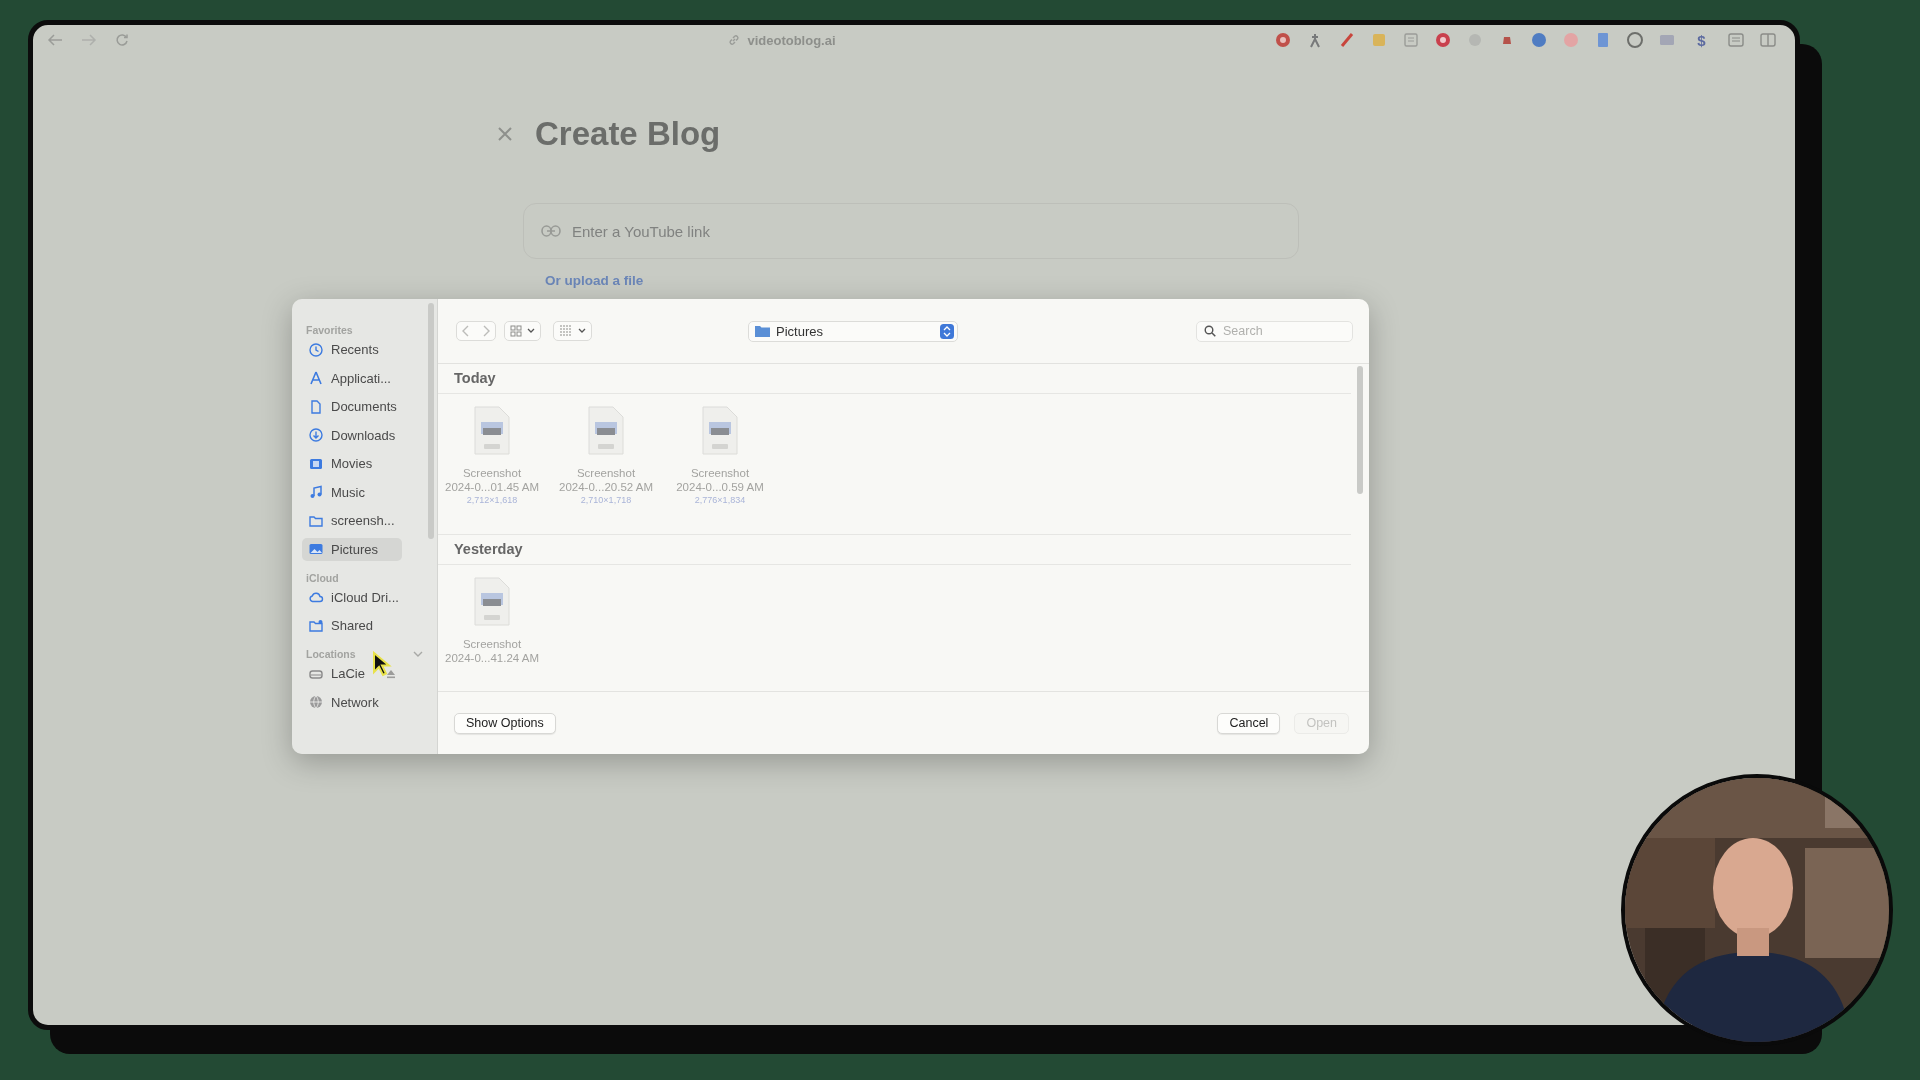 The height and width of the screenshot is (1080, 1920). Describe the element at coordinates (352, 549) in the screenshot. I see `sidebar-item: Pictures` at that location.